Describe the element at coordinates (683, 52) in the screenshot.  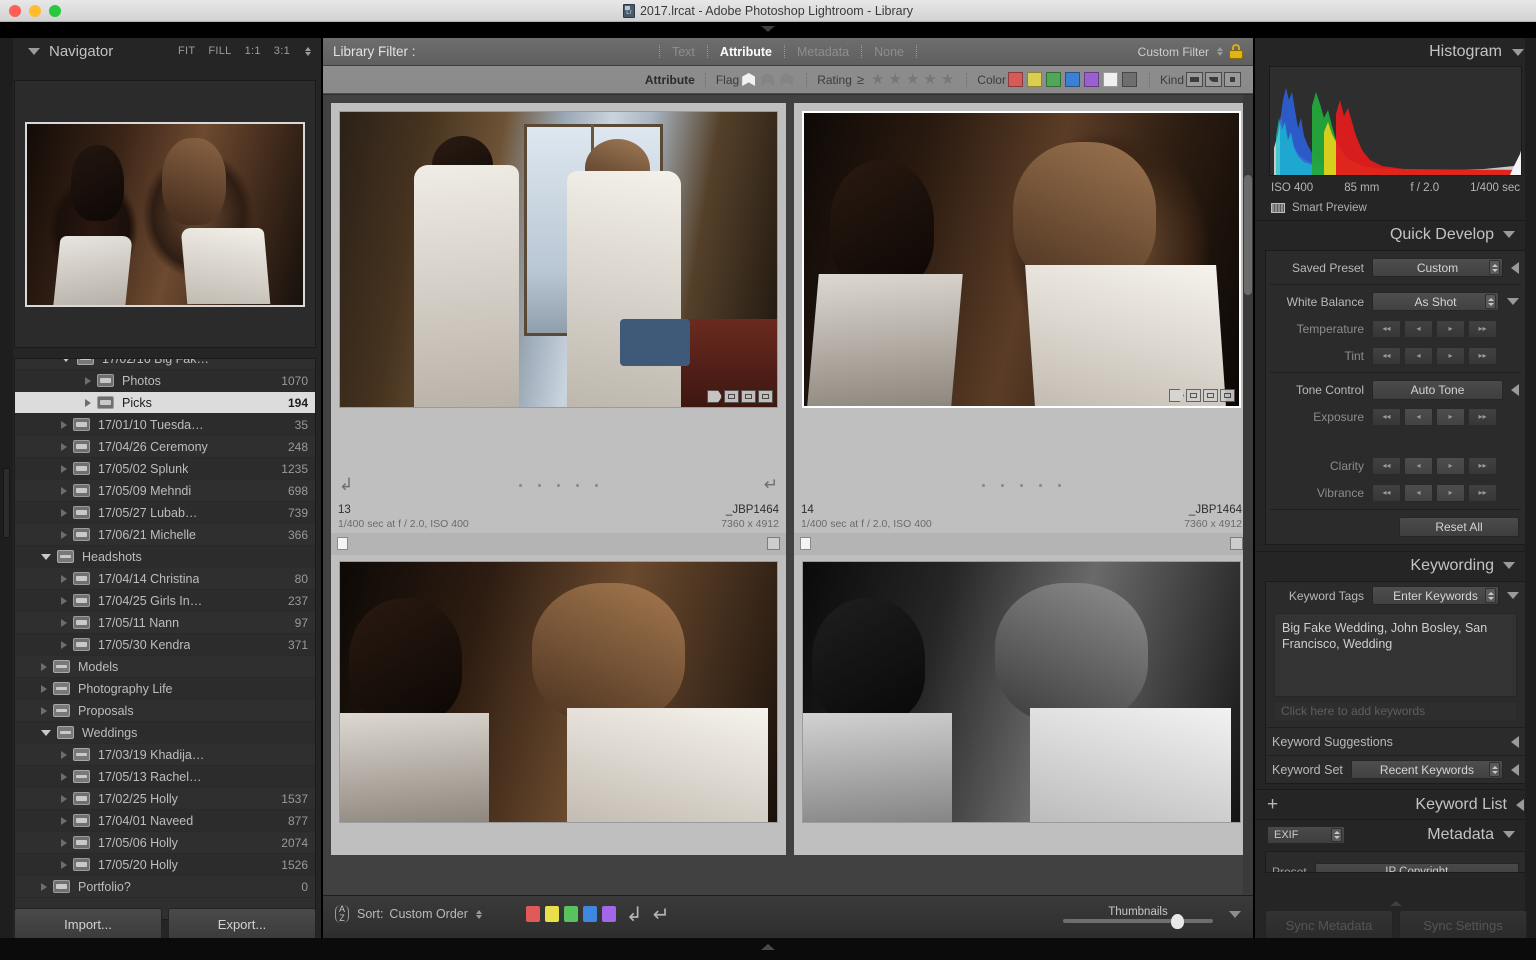
I see `filter-tab-text: Text` at that location.